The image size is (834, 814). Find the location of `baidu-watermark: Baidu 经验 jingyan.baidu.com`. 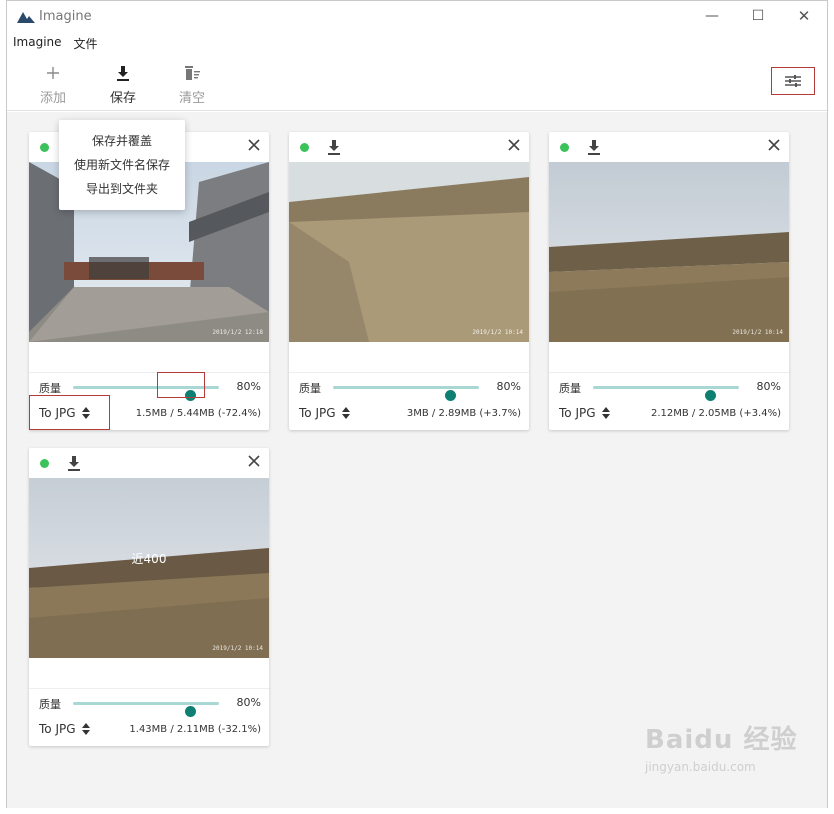

baidu-watermark: Baidu 经验 jingyan.baidu.com is located at coordinates (725, 759).